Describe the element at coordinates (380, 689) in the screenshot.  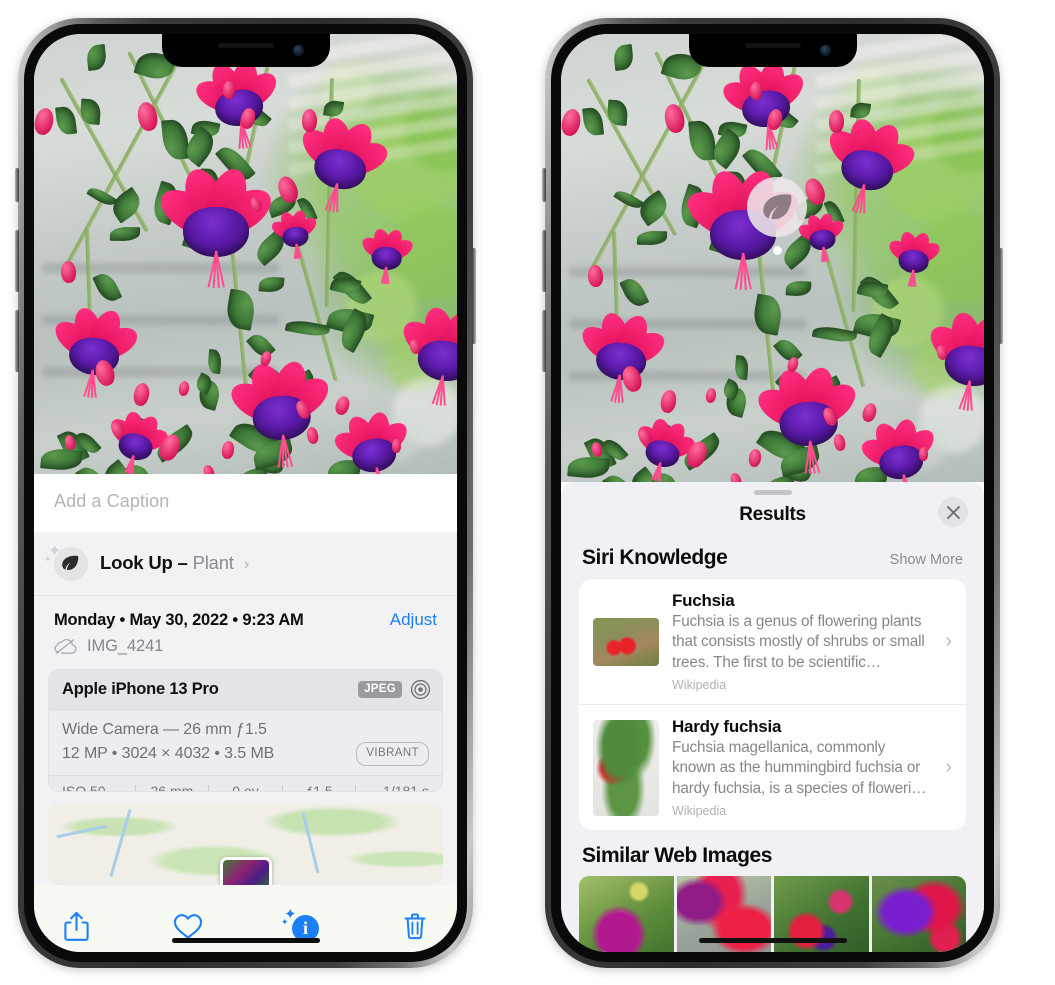
I see `format-badge: JPEG` at that location.